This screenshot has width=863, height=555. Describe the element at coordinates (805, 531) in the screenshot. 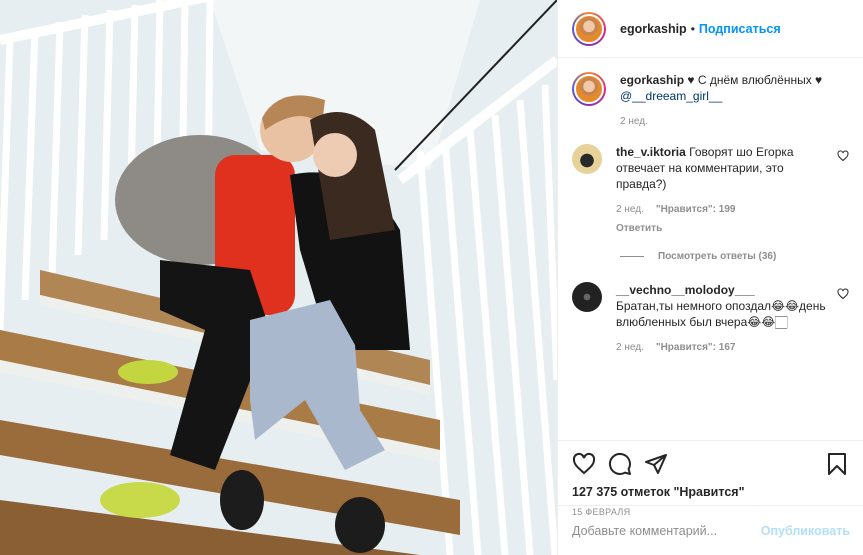

I see `publish-button: Опубликовать` at that location.